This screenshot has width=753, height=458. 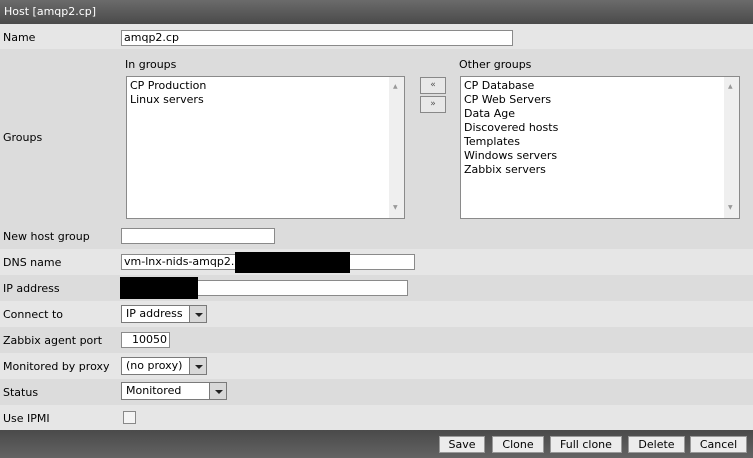 What do you see at coordinates (23, 137) in the screenshot?
I see `groups-label: Groups` at bounding box center [23, 137].